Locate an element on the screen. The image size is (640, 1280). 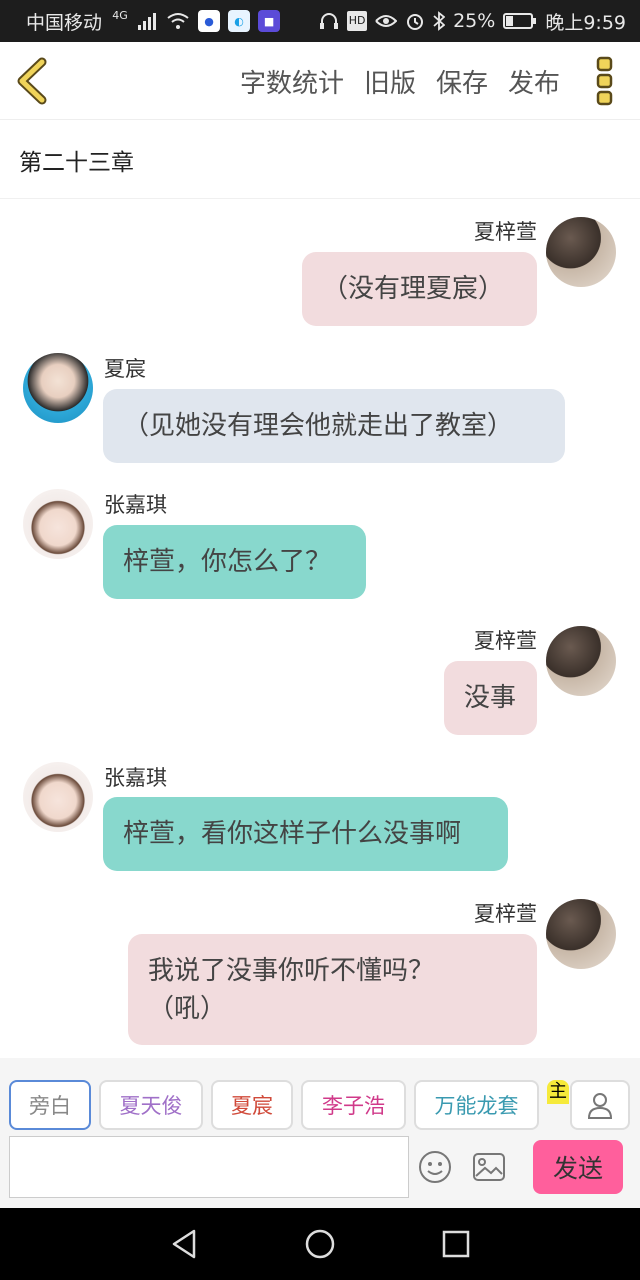
more-menu-button is located at coordinates (605, 81).